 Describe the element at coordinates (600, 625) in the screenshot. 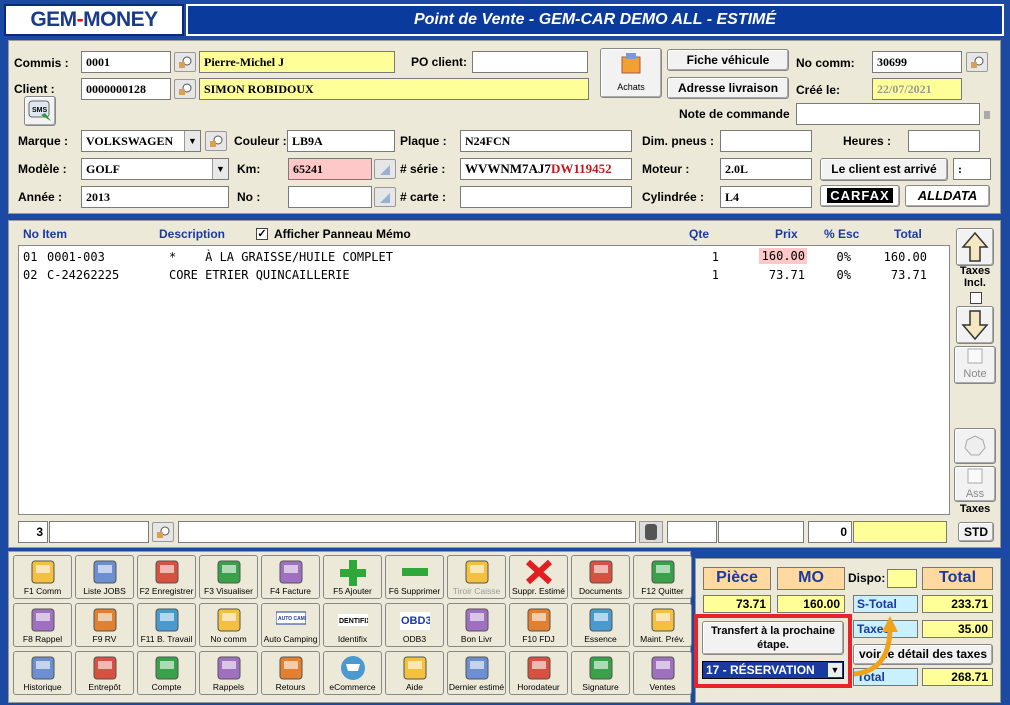

I see `toolbar-essence-button: Essence` at that location.